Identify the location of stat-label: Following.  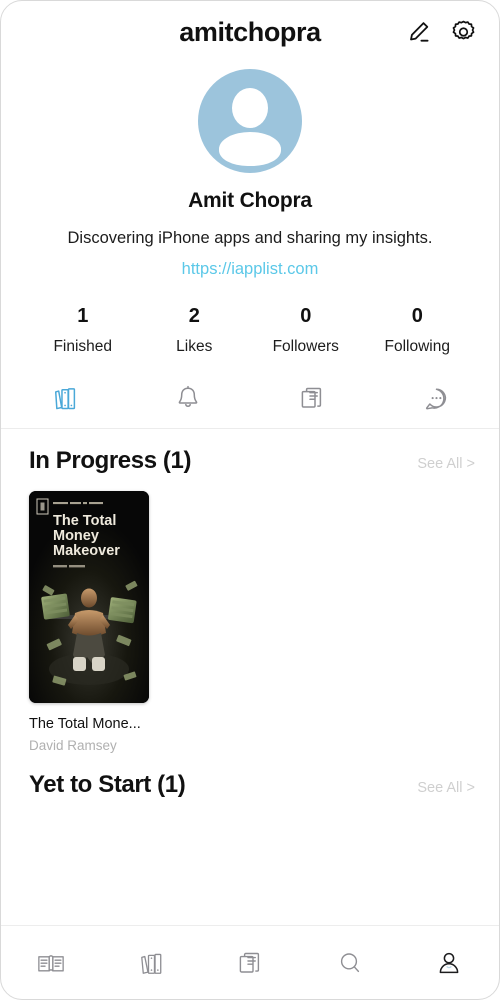
(417, 346).